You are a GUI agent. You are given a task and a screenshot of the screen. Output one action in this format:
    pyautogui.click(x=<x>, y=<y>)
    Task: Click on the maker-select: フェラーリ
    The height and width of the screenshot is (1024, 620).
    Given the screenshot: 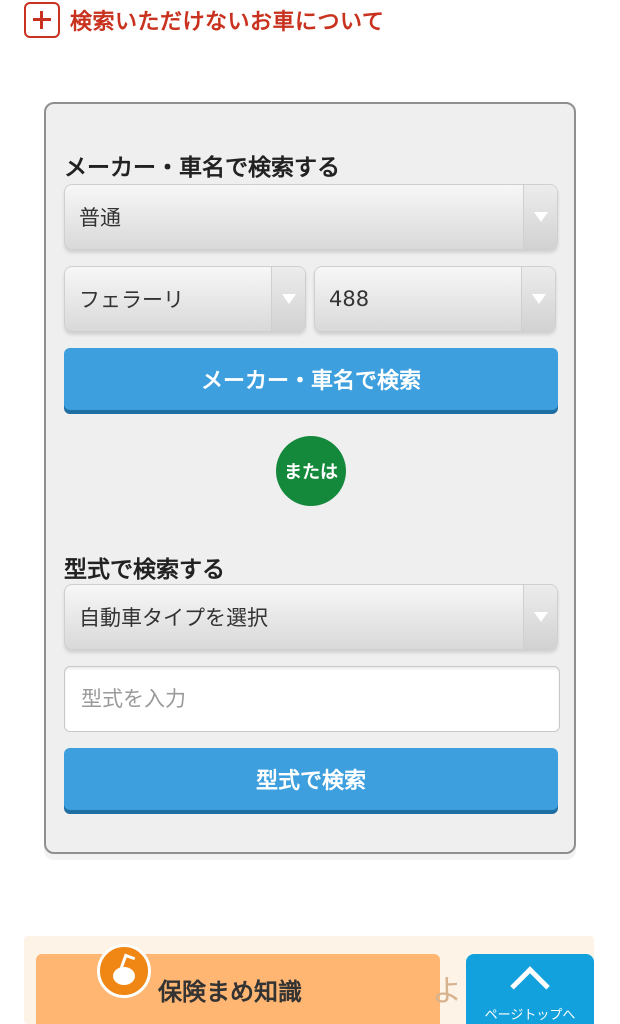 What is the action you would take?
    pyautogui.click(x=185, y=299)
    